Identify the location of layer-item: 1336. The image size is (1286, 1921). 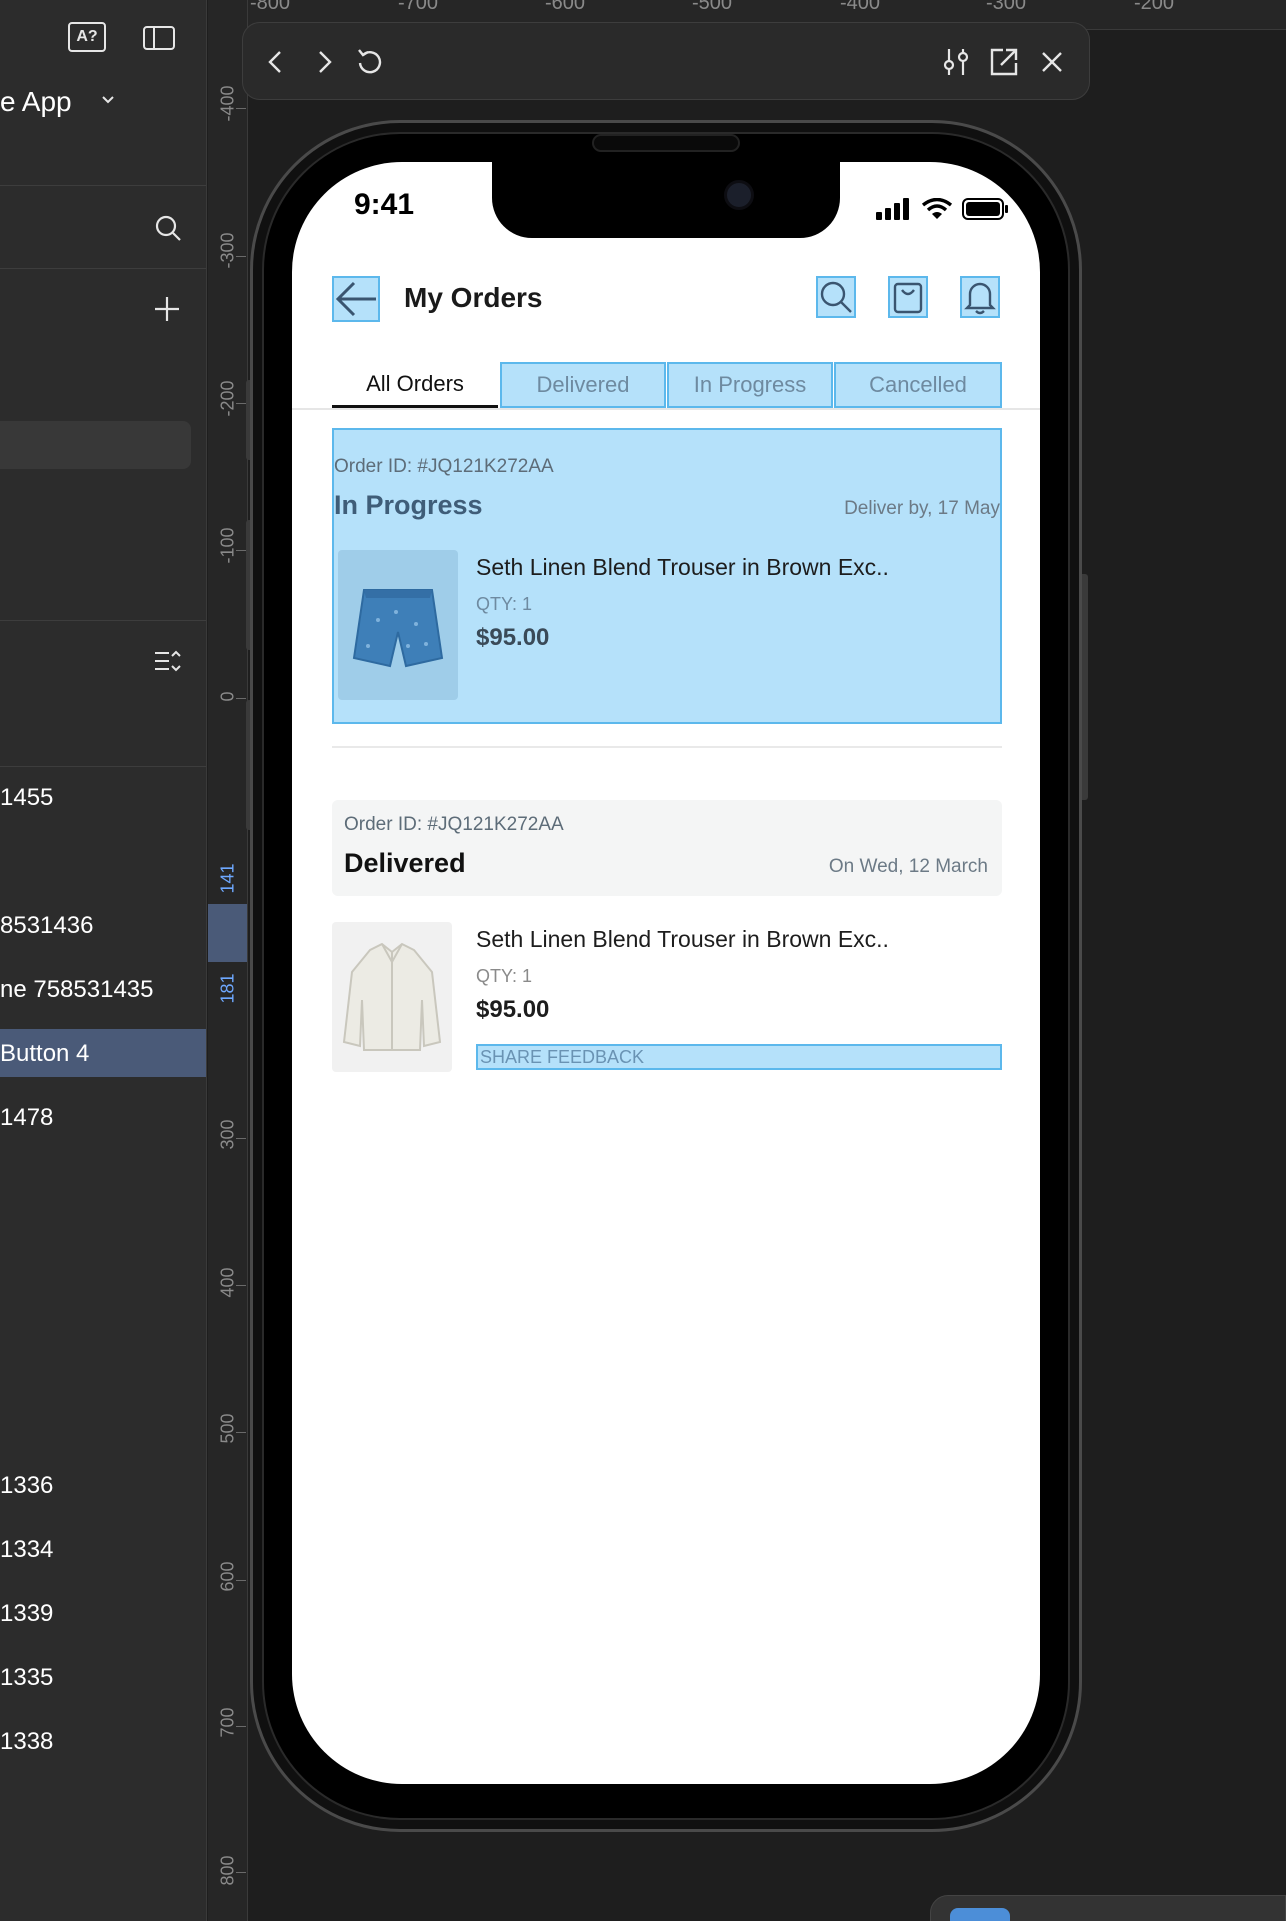
(26, 1486).